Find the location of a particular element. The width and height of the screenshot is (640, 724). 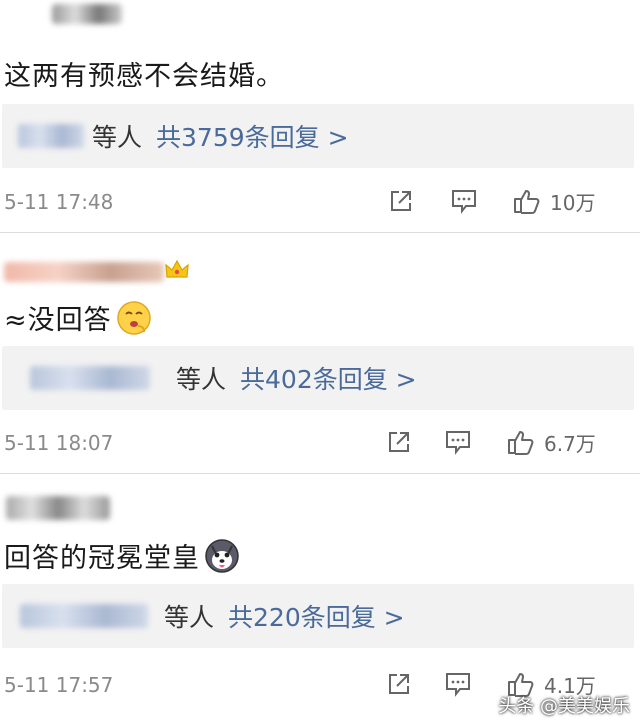

reply-preview-box: 等人 共402条回复 > is located at coordinates (318, 378).